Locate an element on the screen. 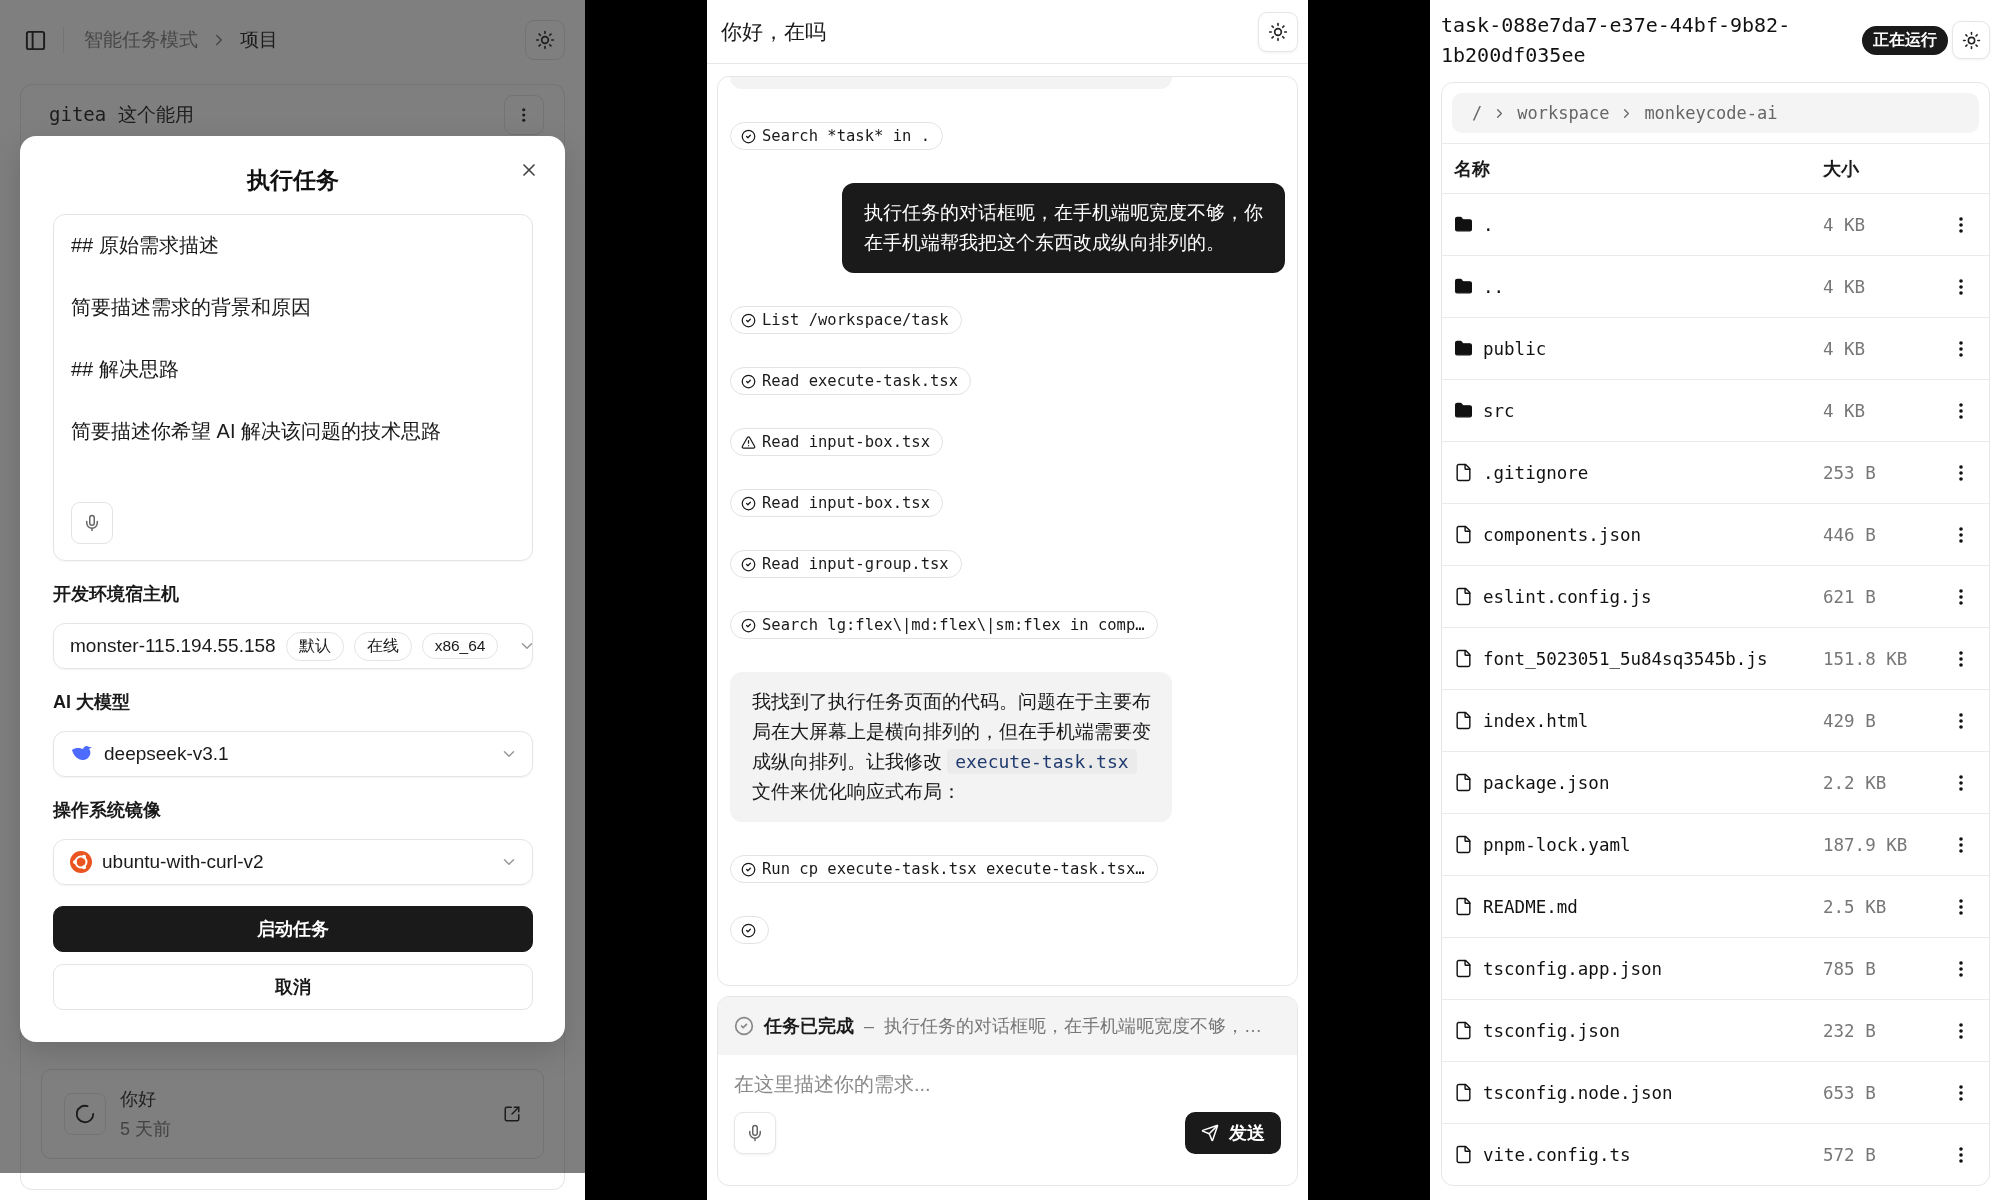 The height and width of the screenshot is (1200, 2000). prompt-editor: ## 原始需求描述 简要描述需求的背景和原因 ## 解决思路 简要描述你希望 AI 解决该问题的技术思路 is located at coordinates (293, 387).